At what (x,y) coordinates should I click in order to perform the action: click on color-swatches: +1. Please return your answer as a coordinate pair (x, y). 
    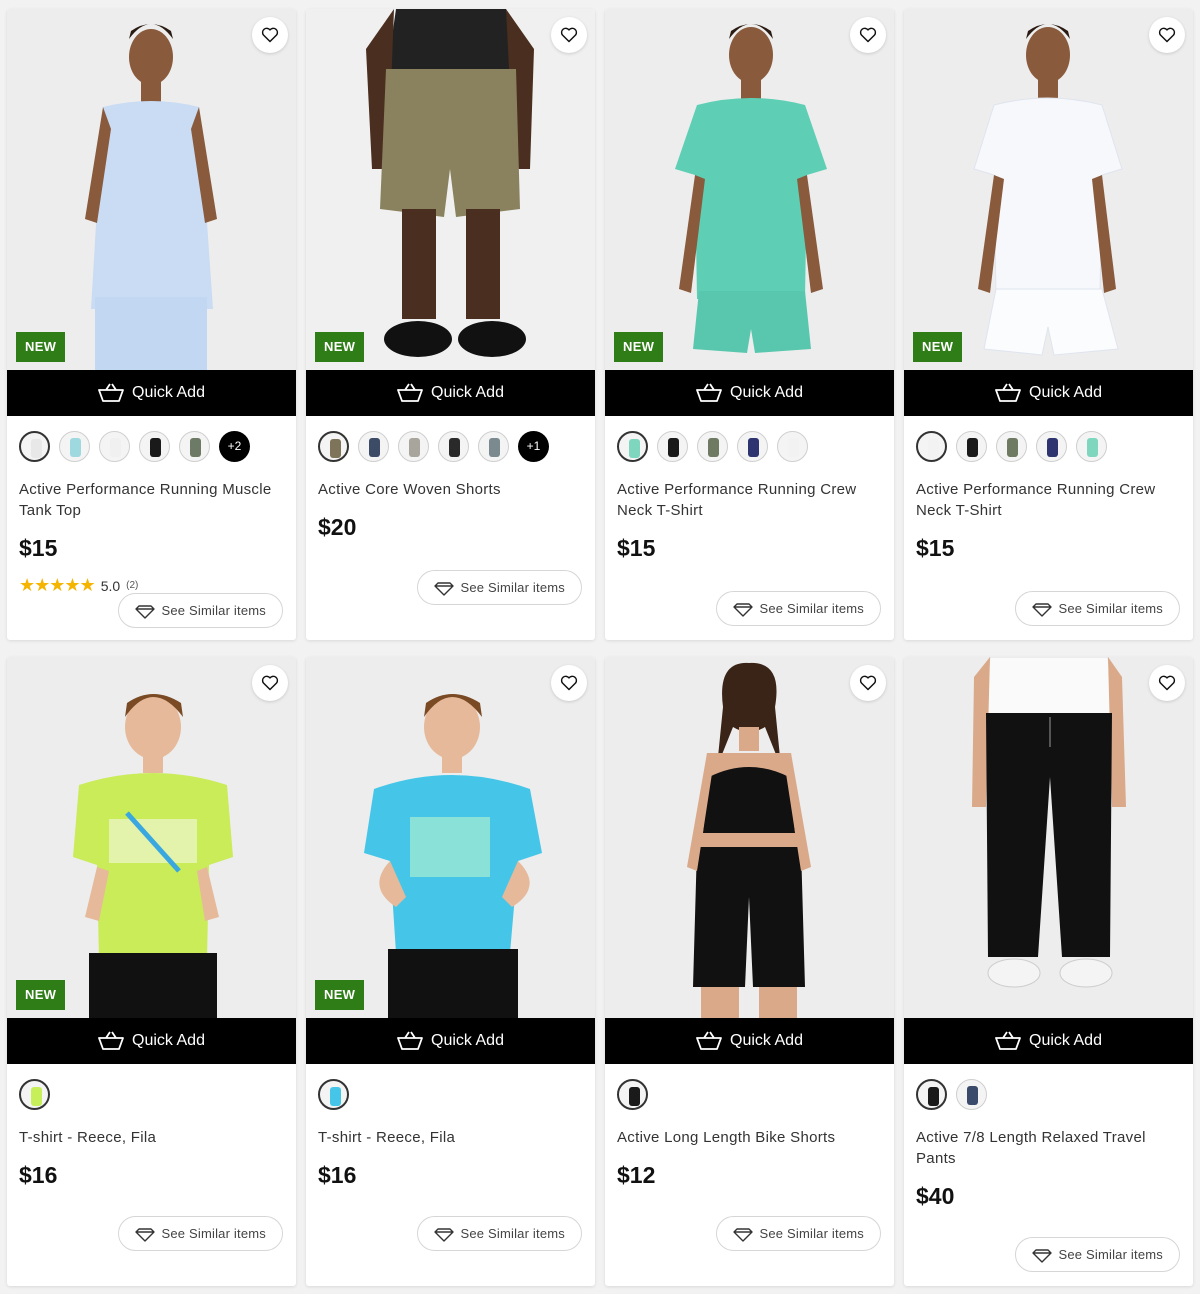
    Looking at the image, I should click on (450, 446).